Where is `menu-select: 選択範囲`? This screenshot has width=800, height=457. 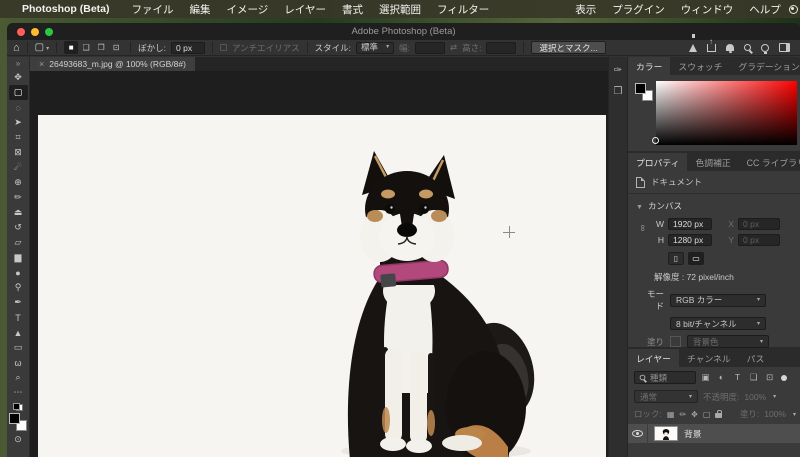 menu-select: 選択範囲 is located at coordinates (400, 9).